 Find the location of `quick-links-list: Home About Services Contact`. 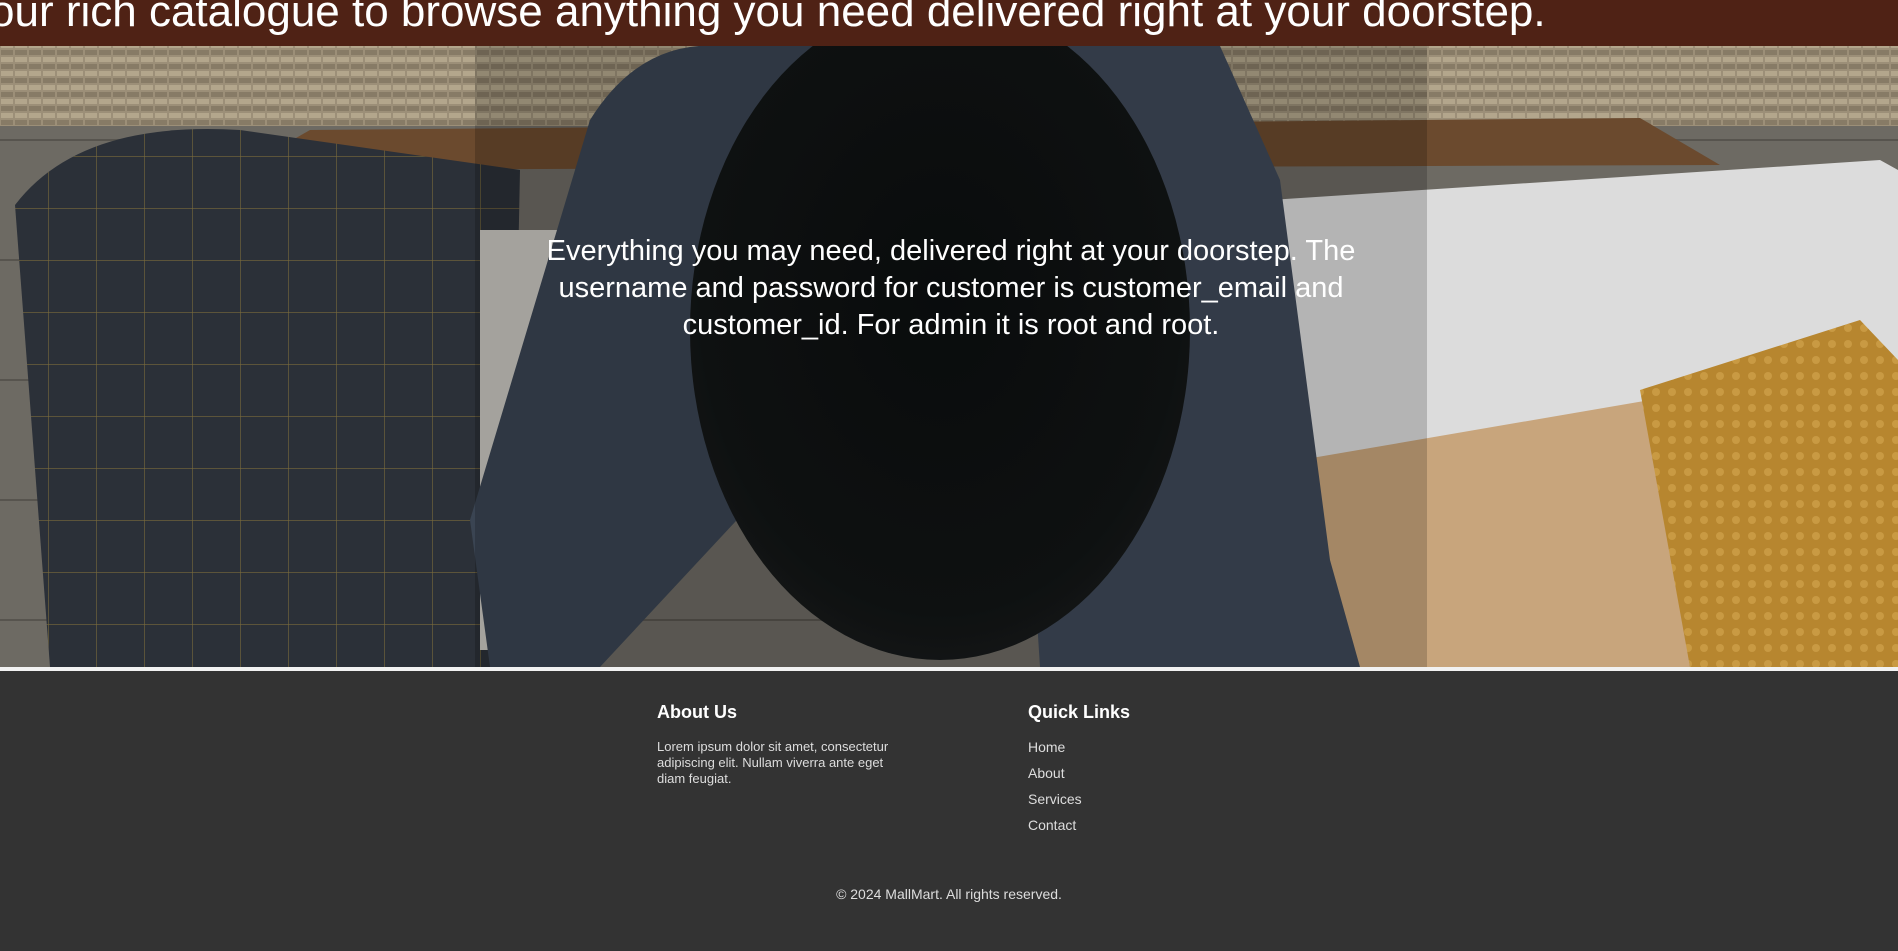

quick-links-list: Home About Services Contact is located at coordinates (1148, 786).